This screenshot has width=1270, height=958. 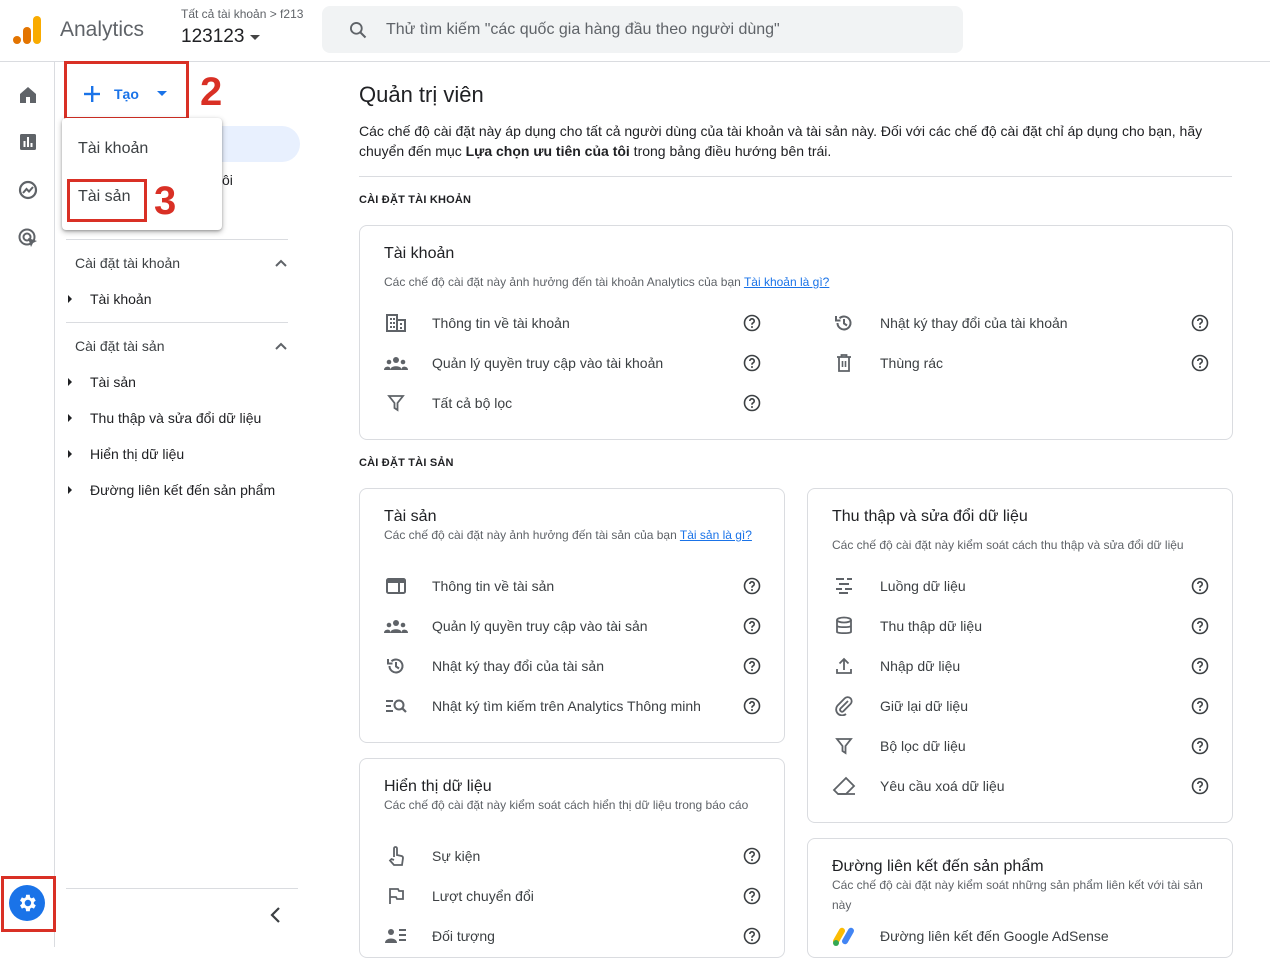 What do you see at coordinates (27, 903) in the screenshot?
I see `gear-icon` at bounding box center [27, 903].